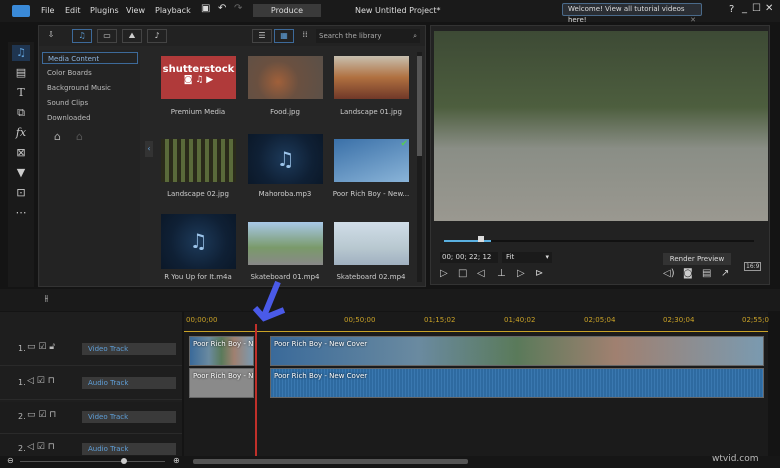  What do you see at coordinates (419, 167) in the screenshot?
I see `library-scrollbar` at bounding box center [419, 167].